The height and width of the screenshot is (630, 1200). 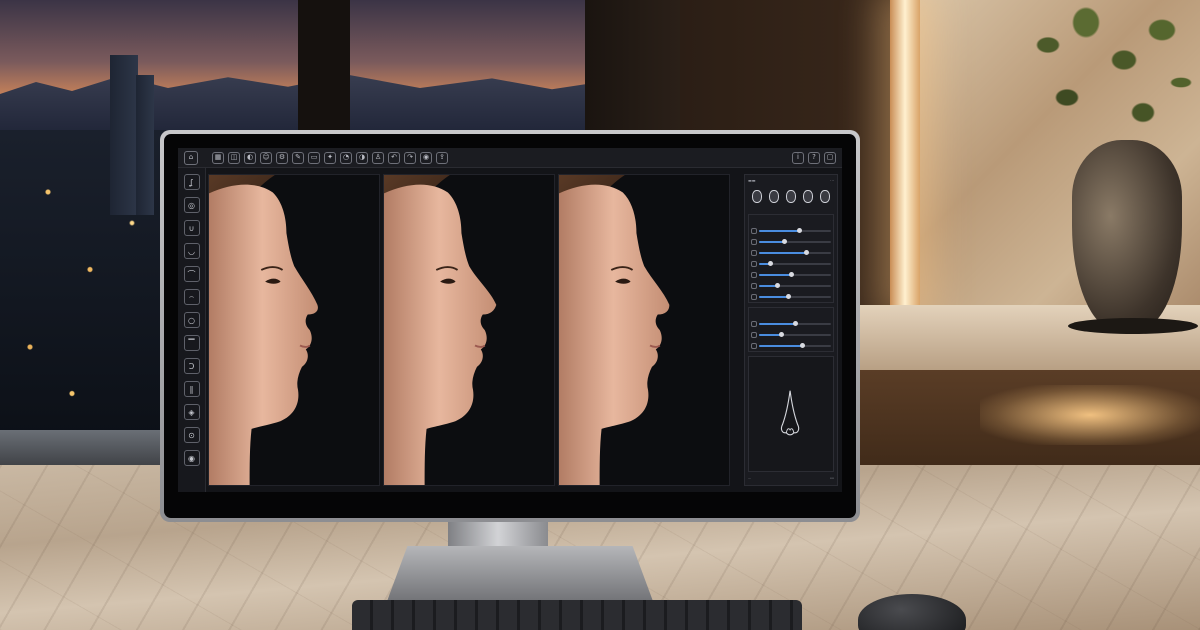 What do you see at coordinates (440, 330) in the screenshot?
I see `face-profile` at bounding box center [440, 330].